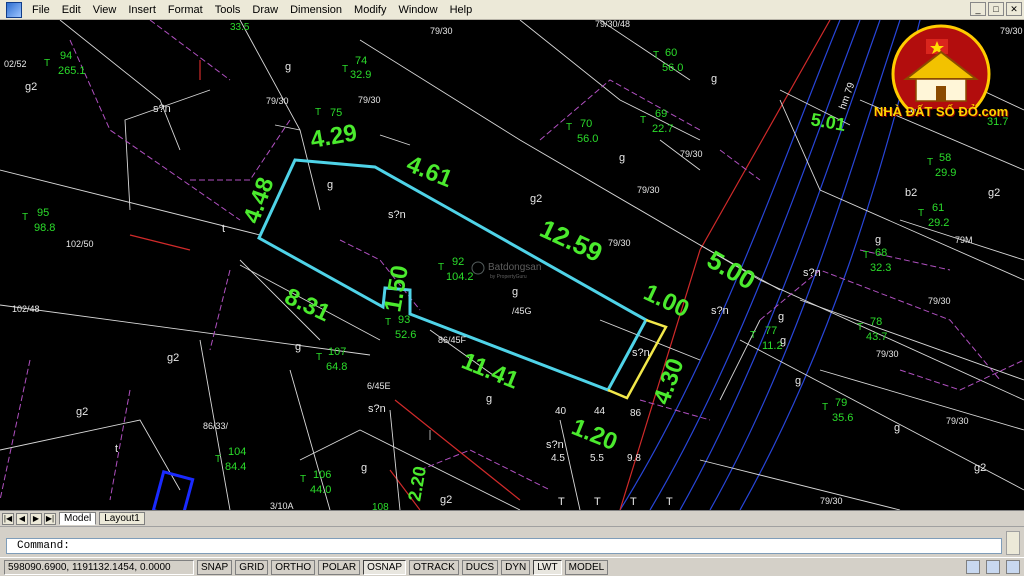 This screenshot has width=1024, height=576. I want to click on first-tab-button: |◀, so click(8, 518).